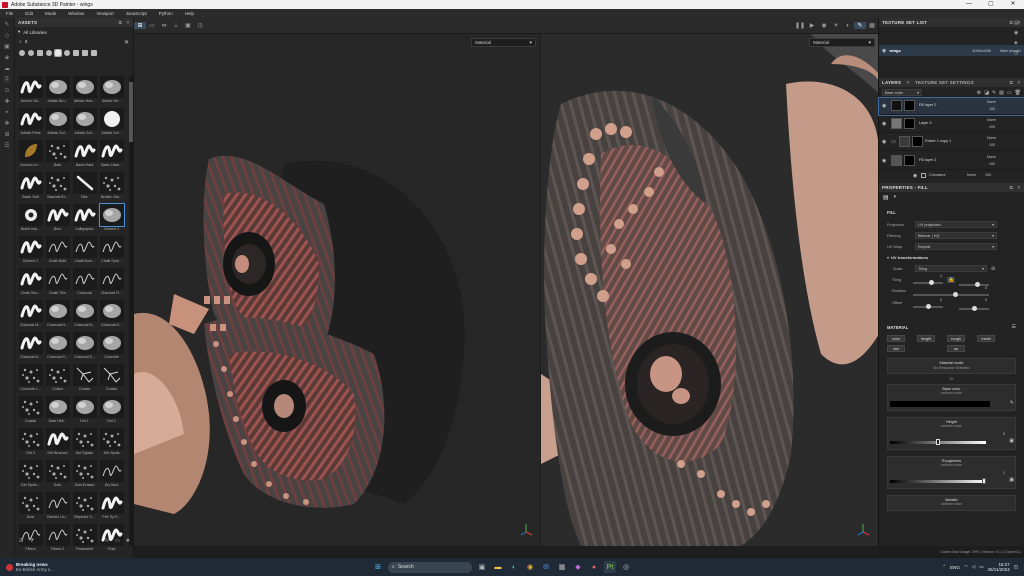  Describe the element at coordinates (992, 127) in the screenshot. I see `layer-opacity: 100` at that location.